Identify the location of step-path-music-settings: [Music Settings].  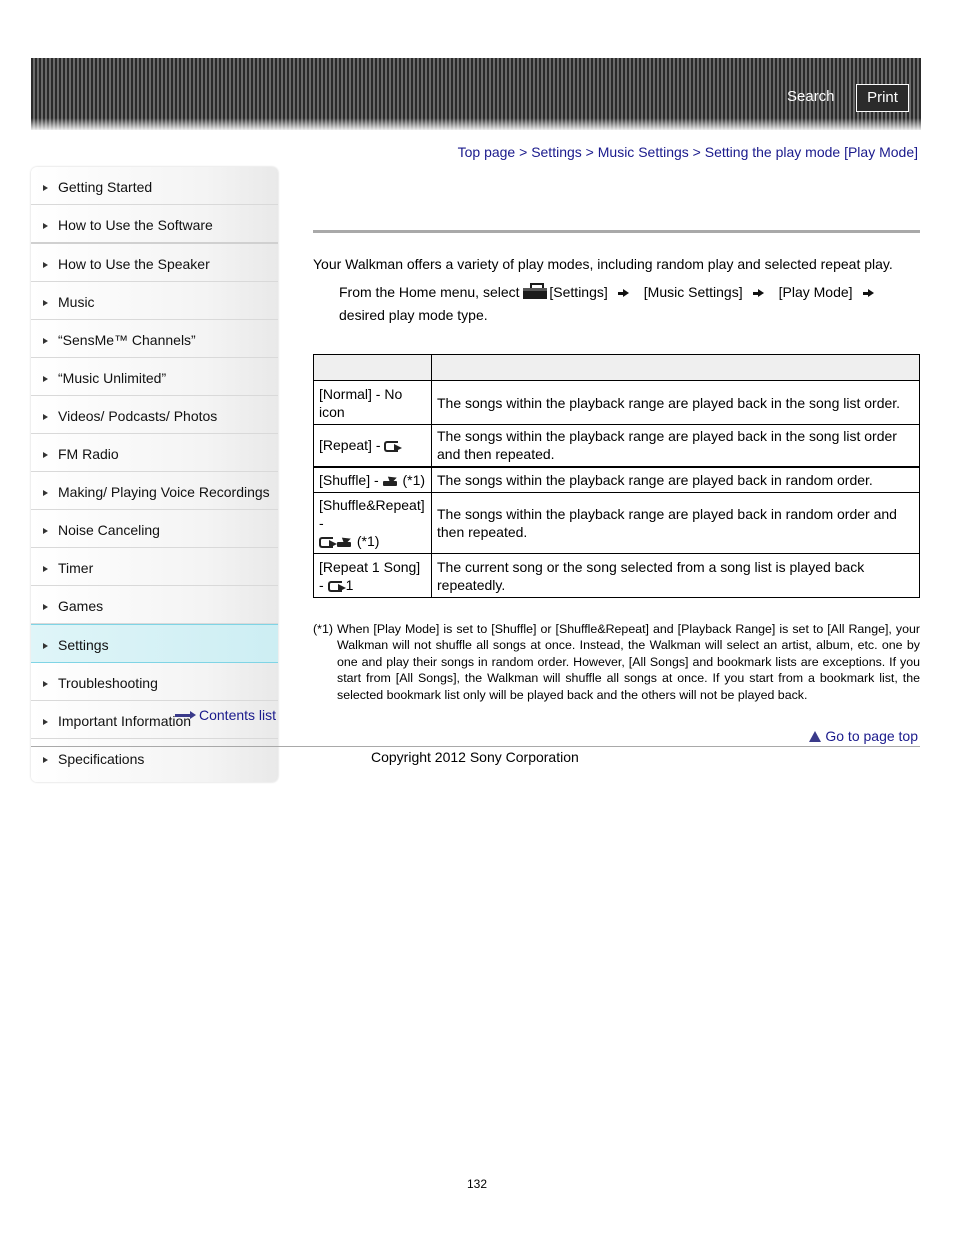
(693, 292).